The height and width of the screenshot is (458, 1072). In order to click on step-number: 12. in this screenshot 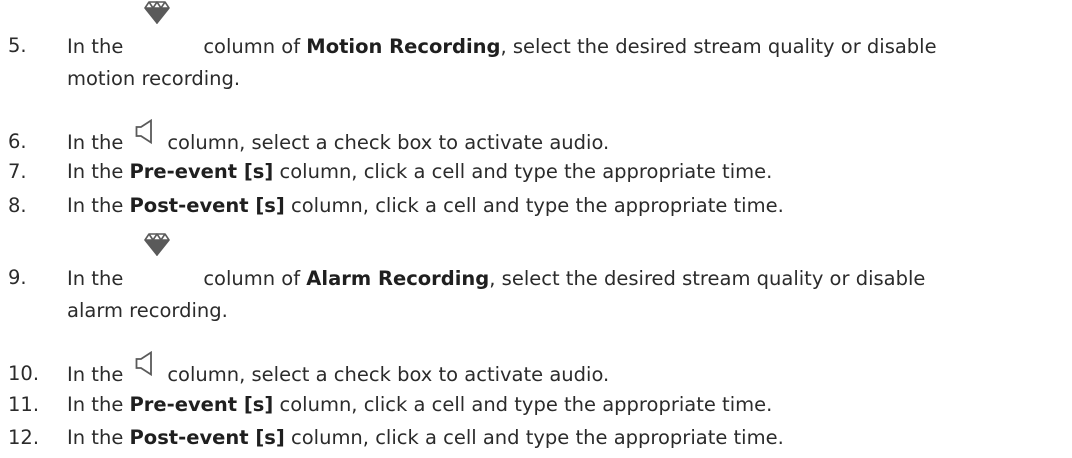, I will do `click(24, 437)`.